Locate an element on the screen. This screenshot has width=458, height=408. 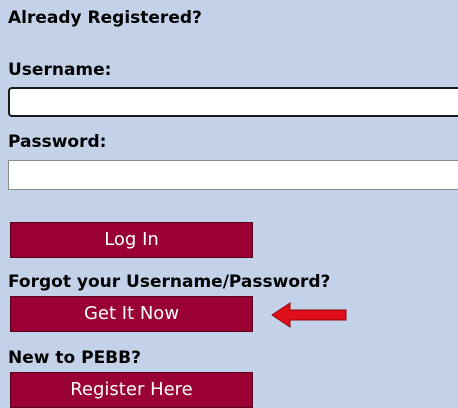
password-input is located at coordinates (233, 175).